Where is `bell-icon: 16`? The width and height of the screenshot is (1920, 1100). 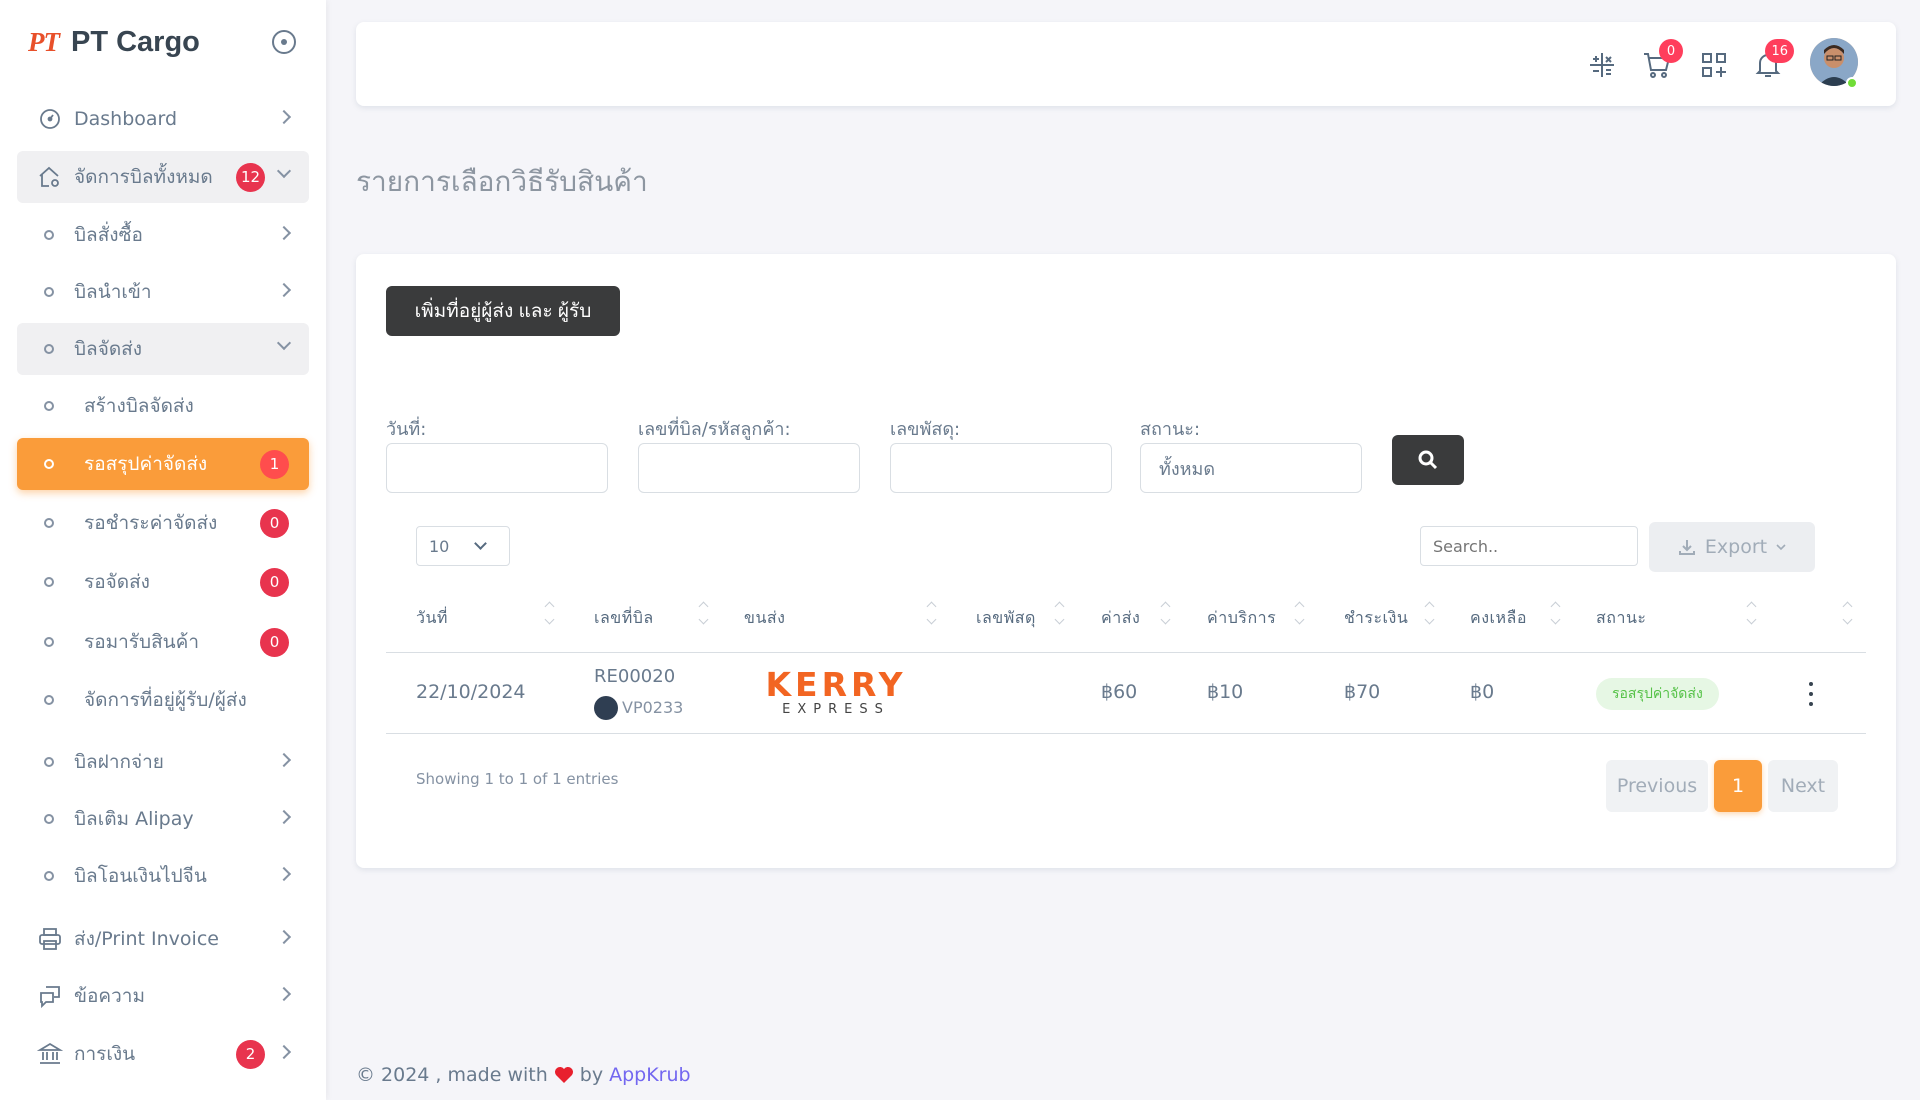
bell-icon: 16 is located at coordinates (1773, 60).